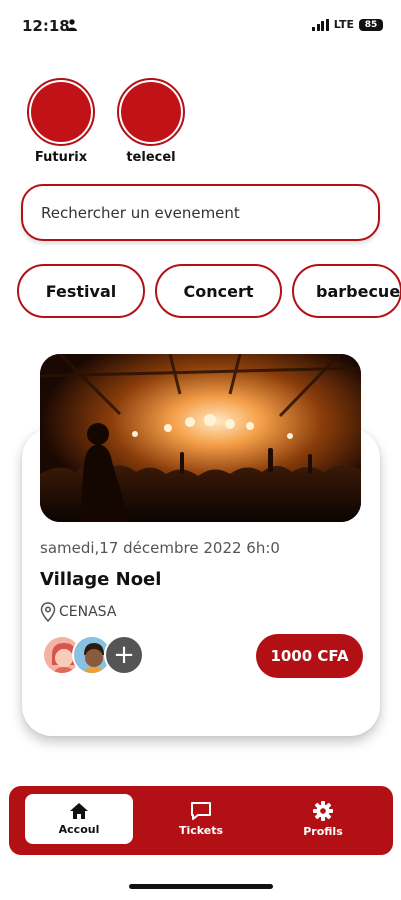 The height and width of the screenshot is (900, 401). I want to click on category-chips: Festival Concert barbecue, so click(209, 292).